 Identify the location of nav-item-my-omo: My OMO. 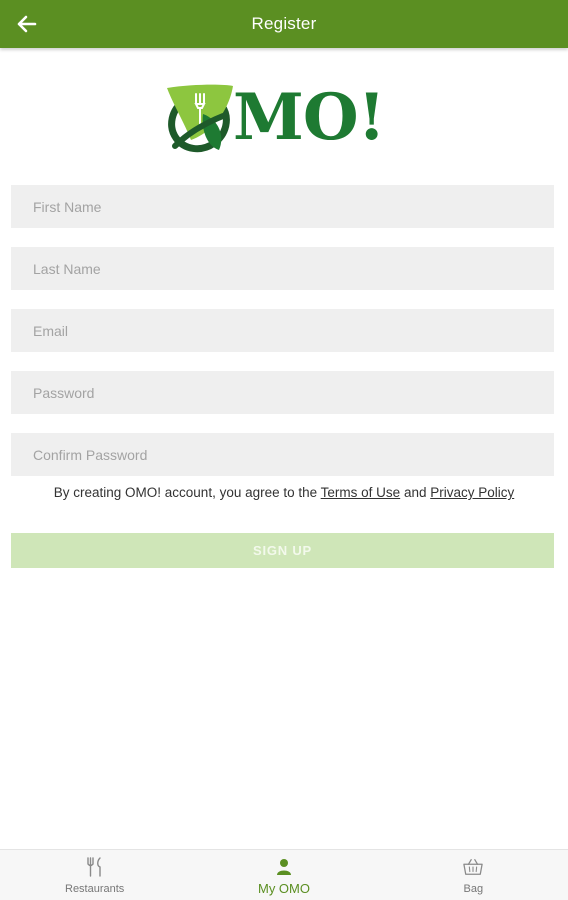
(283, 875).